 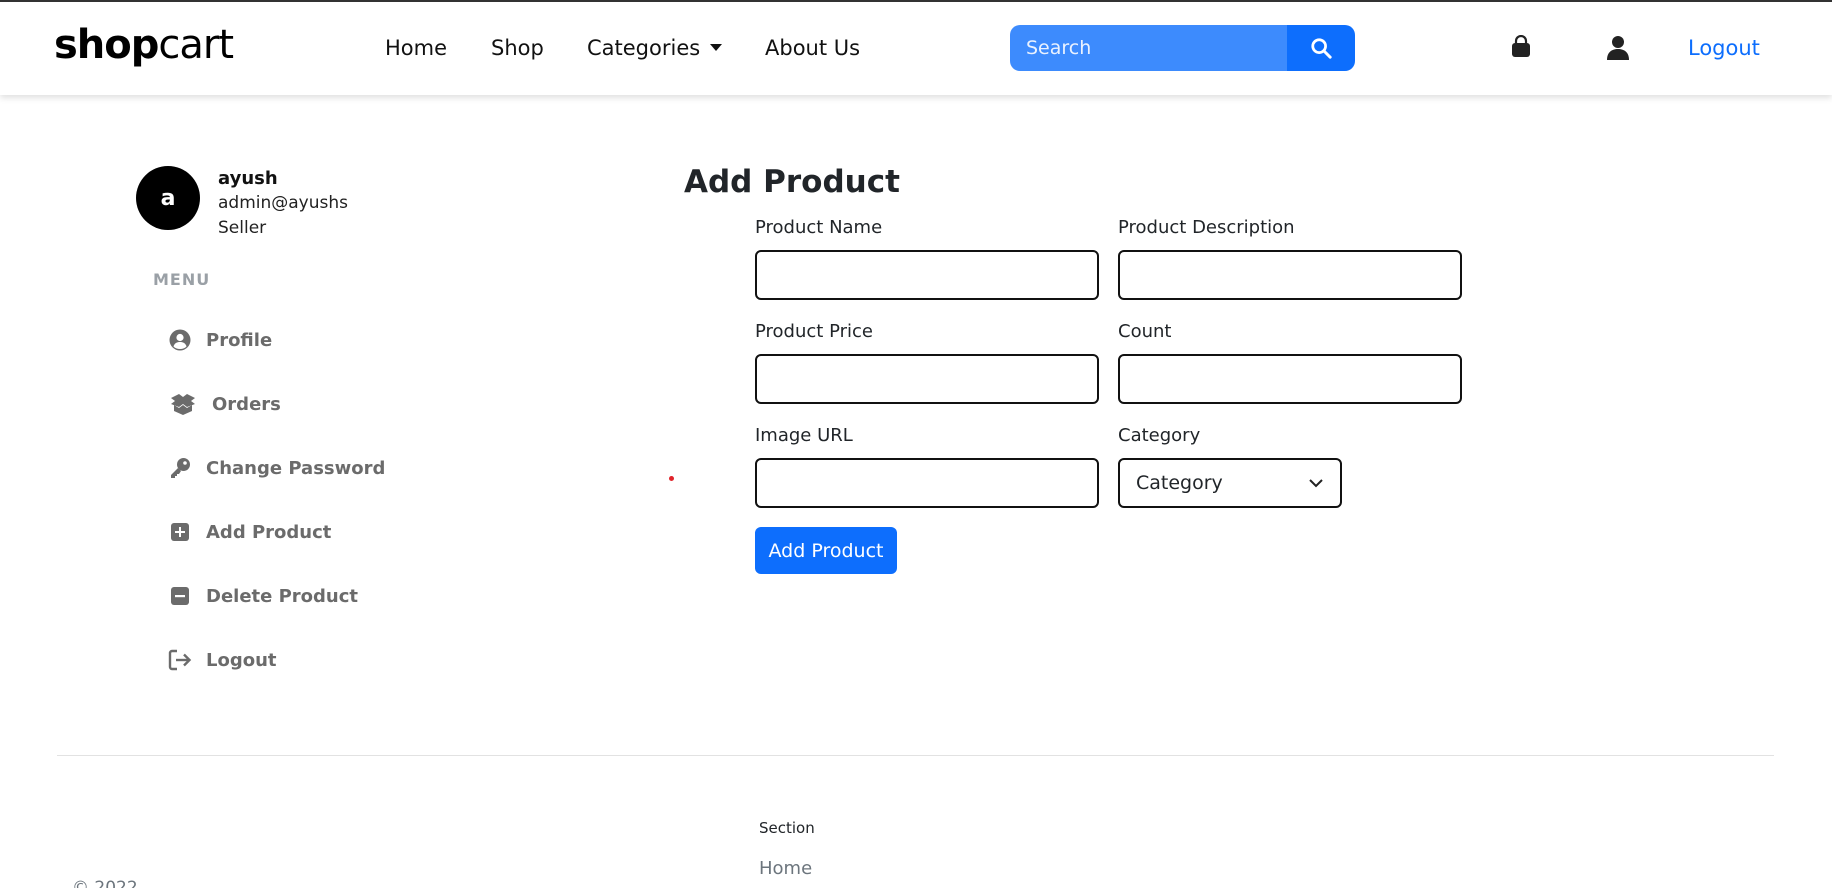 I want to click on brand-bold: shop, so click(x=106, y=45).